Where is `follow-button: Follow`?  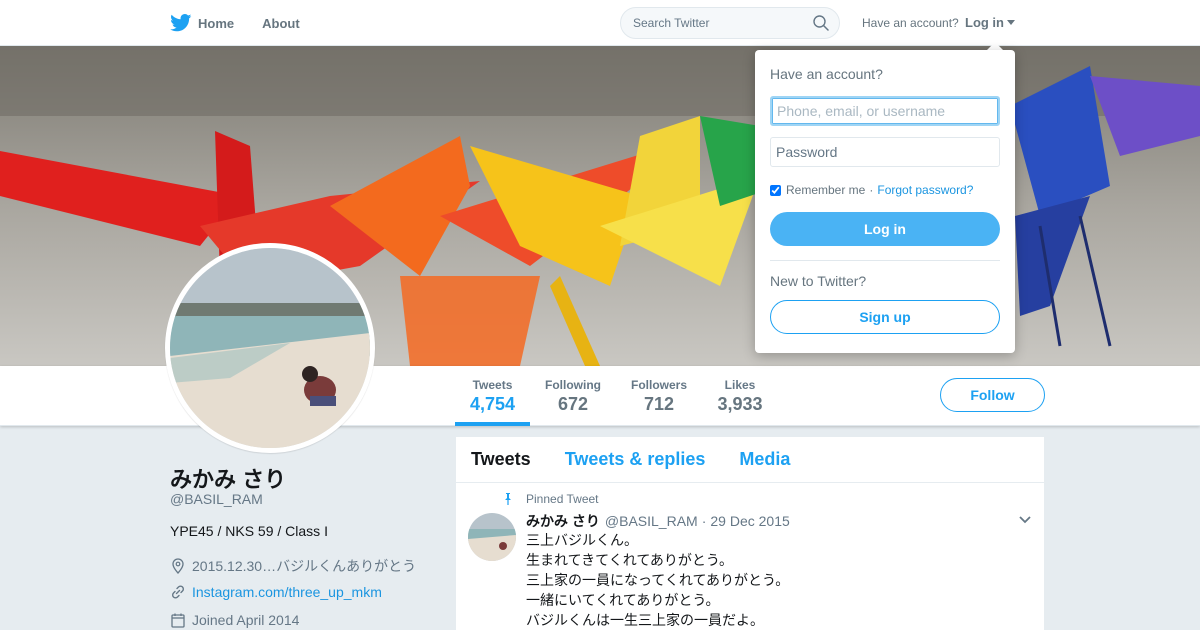
follow-button: Follow is located at coordinates (992, 395).